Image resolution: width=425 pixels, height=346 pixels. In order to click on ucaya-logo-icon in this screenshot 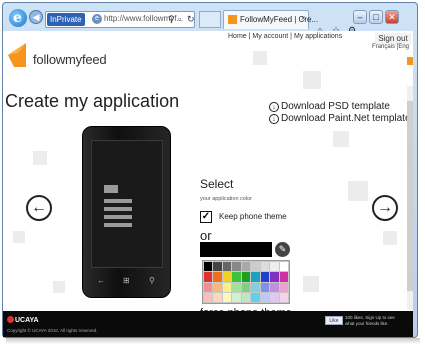, I will do `click(10, 319)`.